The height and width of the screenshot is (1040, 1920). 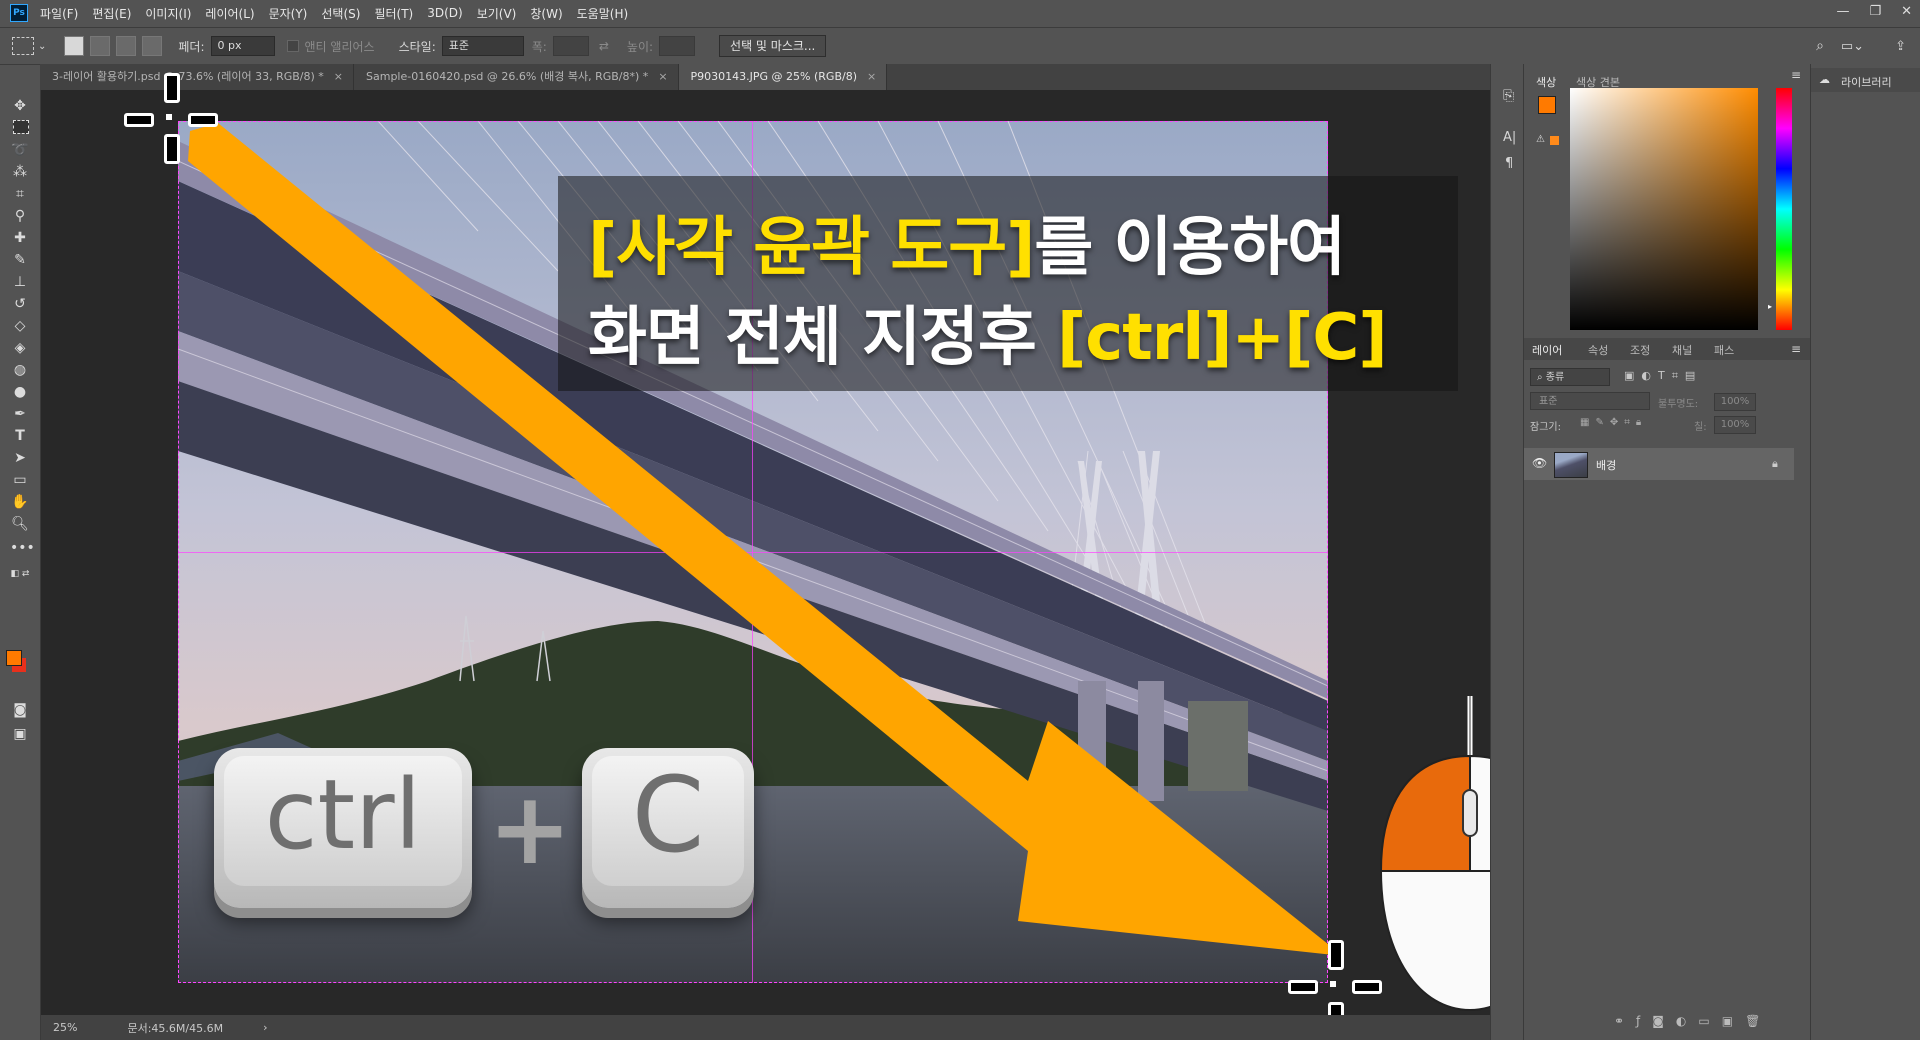 I want to click on gamut-warning-icon: ⚠, so click(x=1540, y=139).